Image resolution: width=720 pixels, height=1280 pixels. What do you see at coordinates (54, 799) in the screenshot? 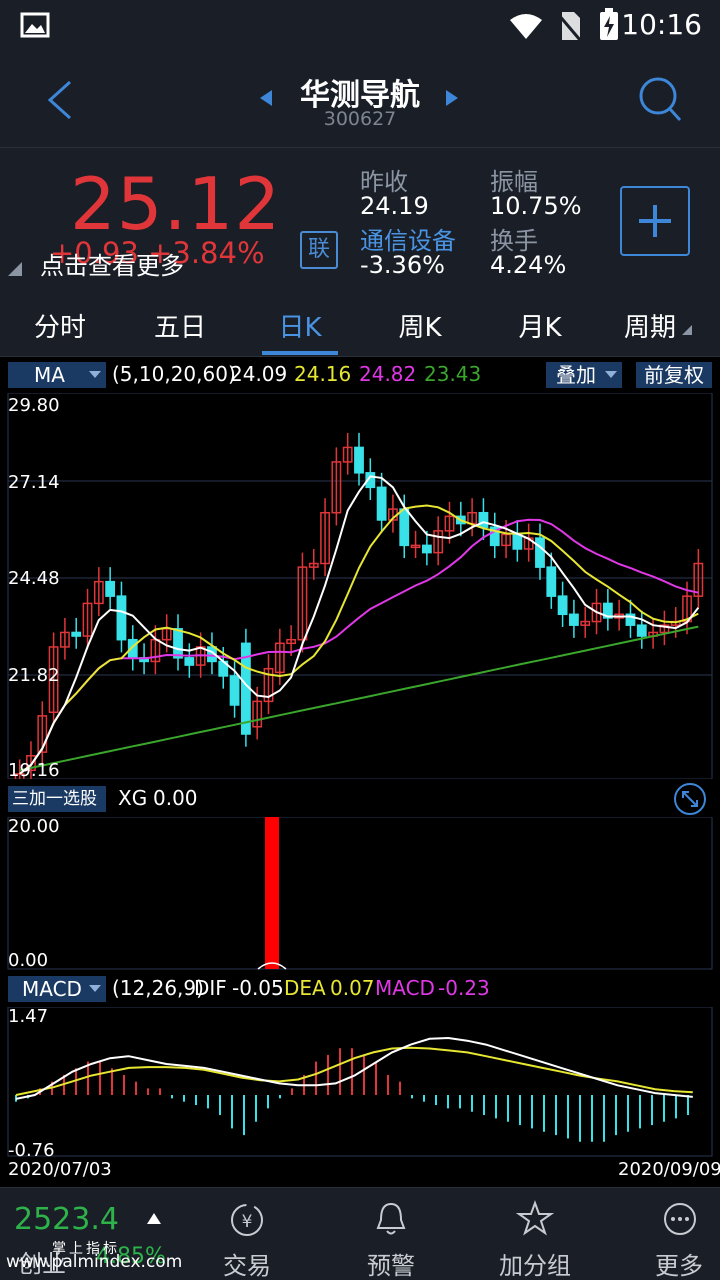
I see `xg-label: 三加一选股` at bounding box center [54, 799].